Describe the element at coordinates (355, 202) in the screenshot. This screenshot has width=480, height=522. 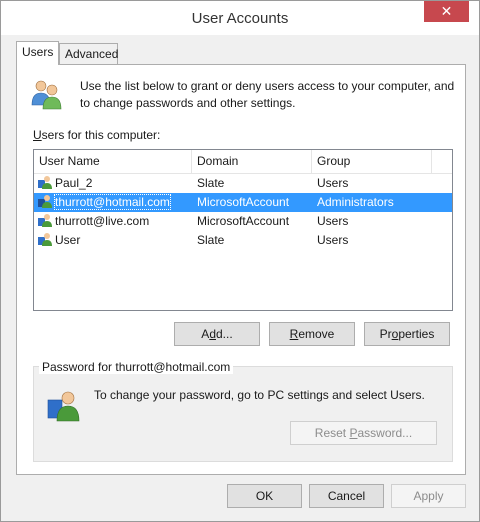
I see `user-group: Administrators` at that location.